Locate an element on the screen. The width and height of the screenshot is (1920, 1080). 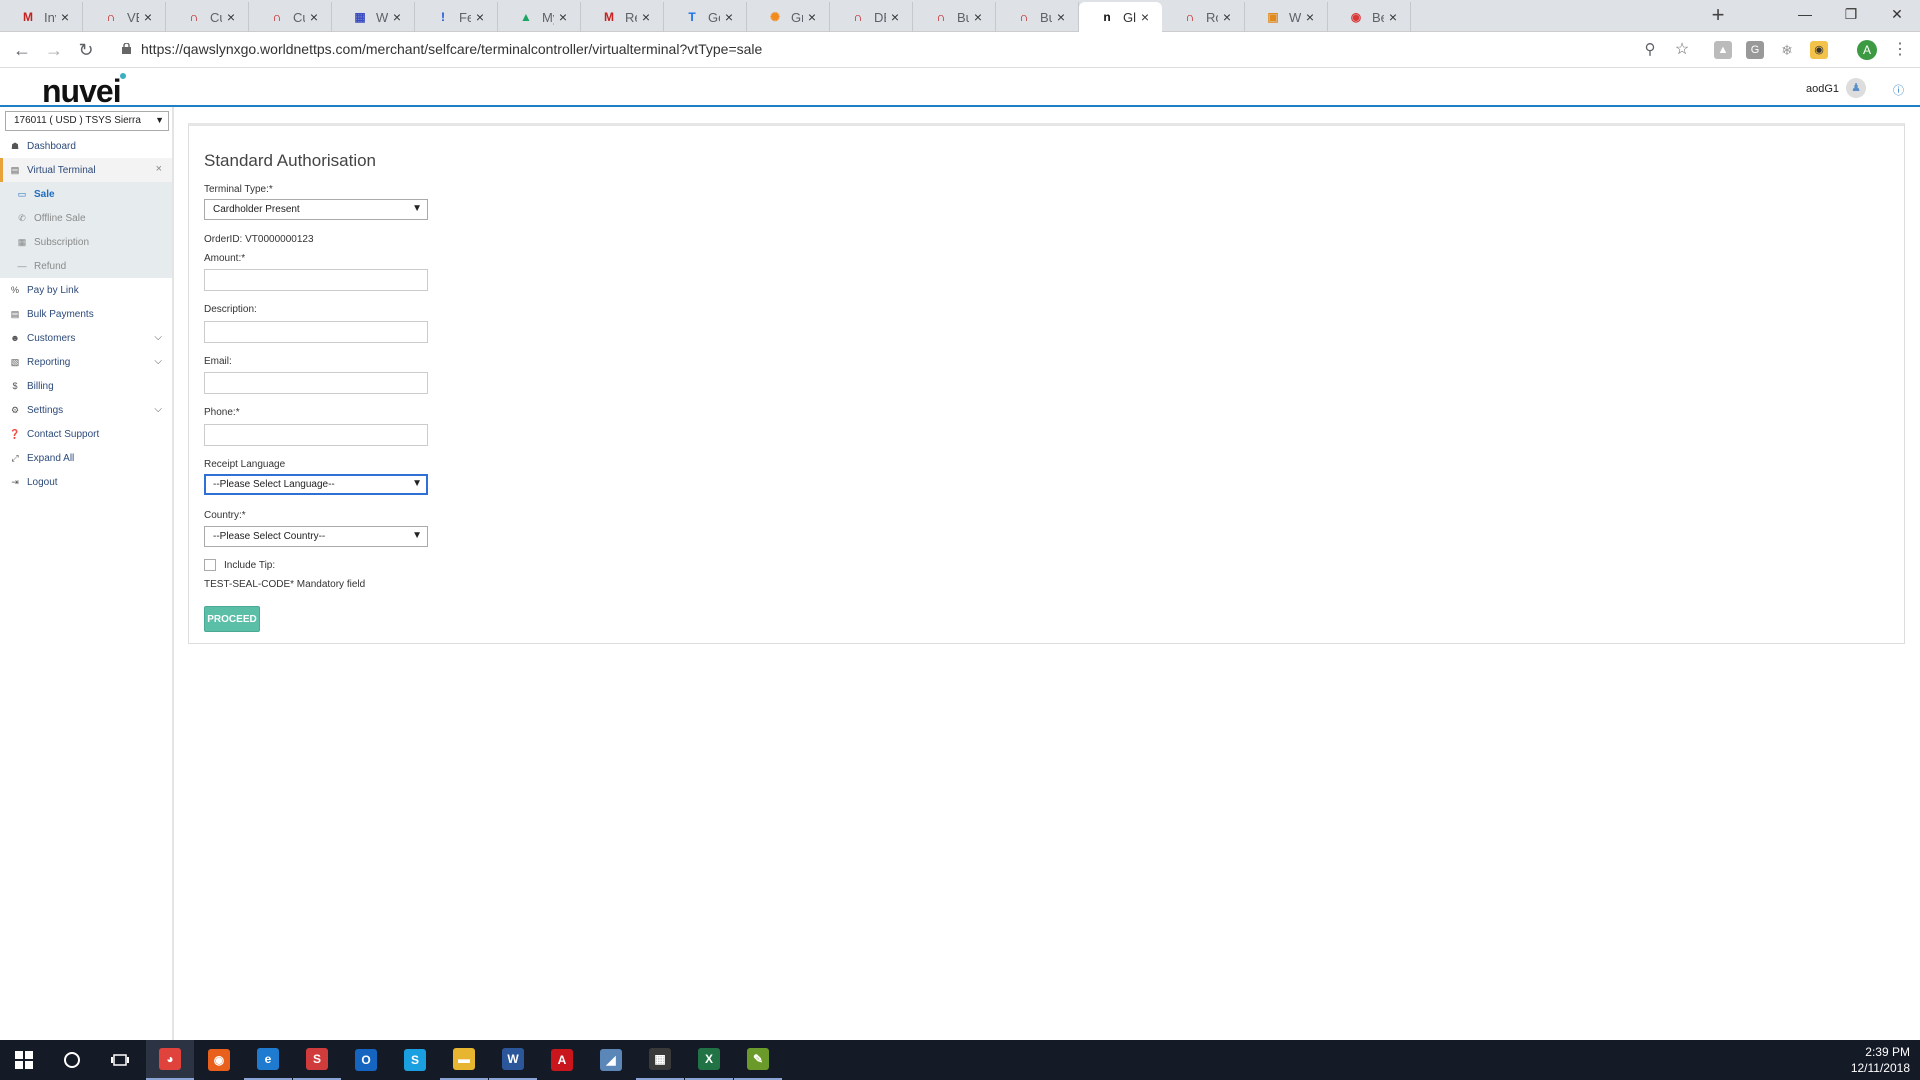
proceed-button: PROCEED is located at coordinates (232, 619).